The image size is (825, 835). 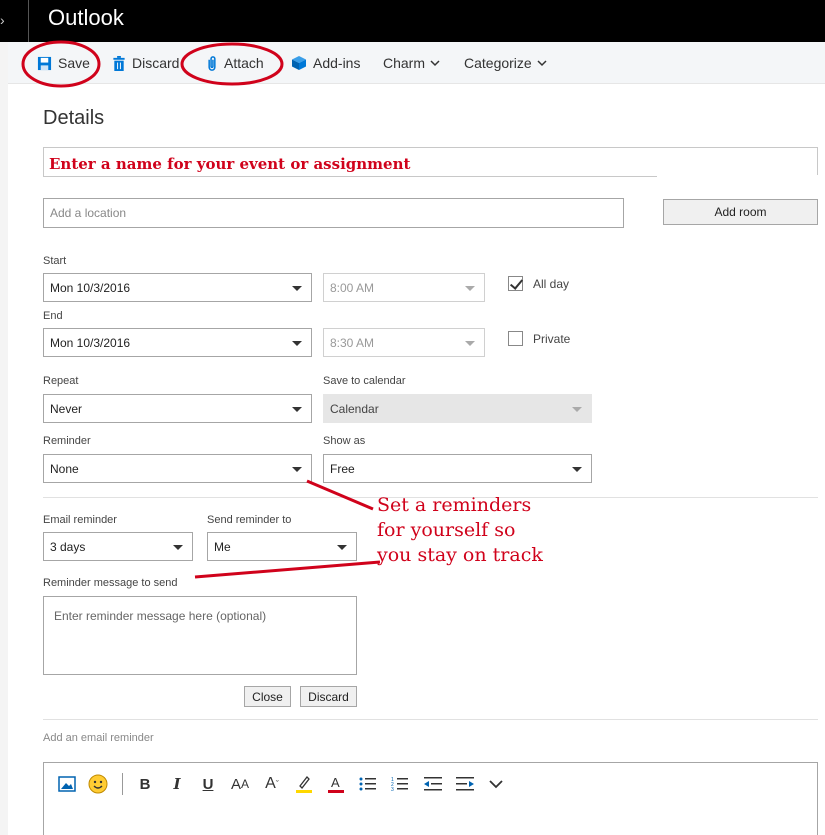 What do you see at coordinates (272, 784) in the screenshot?
I see `font-size-decrease-icon: Aˇ` at bounding box center [272, 784].